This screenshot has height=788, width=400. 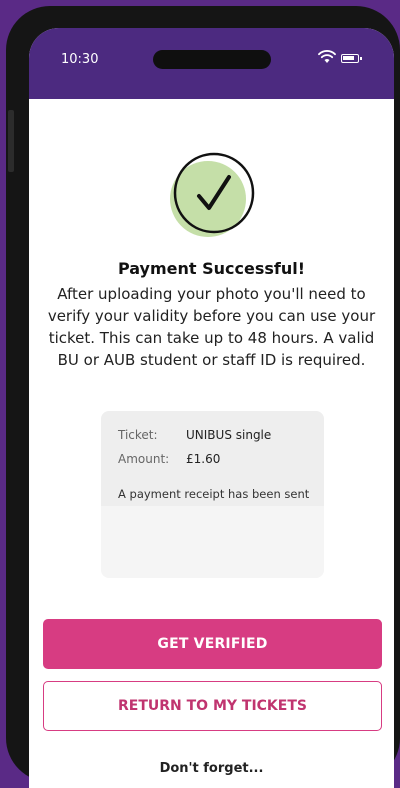 I want to click on amount-label: Amount:, so click(x=144, y=459).